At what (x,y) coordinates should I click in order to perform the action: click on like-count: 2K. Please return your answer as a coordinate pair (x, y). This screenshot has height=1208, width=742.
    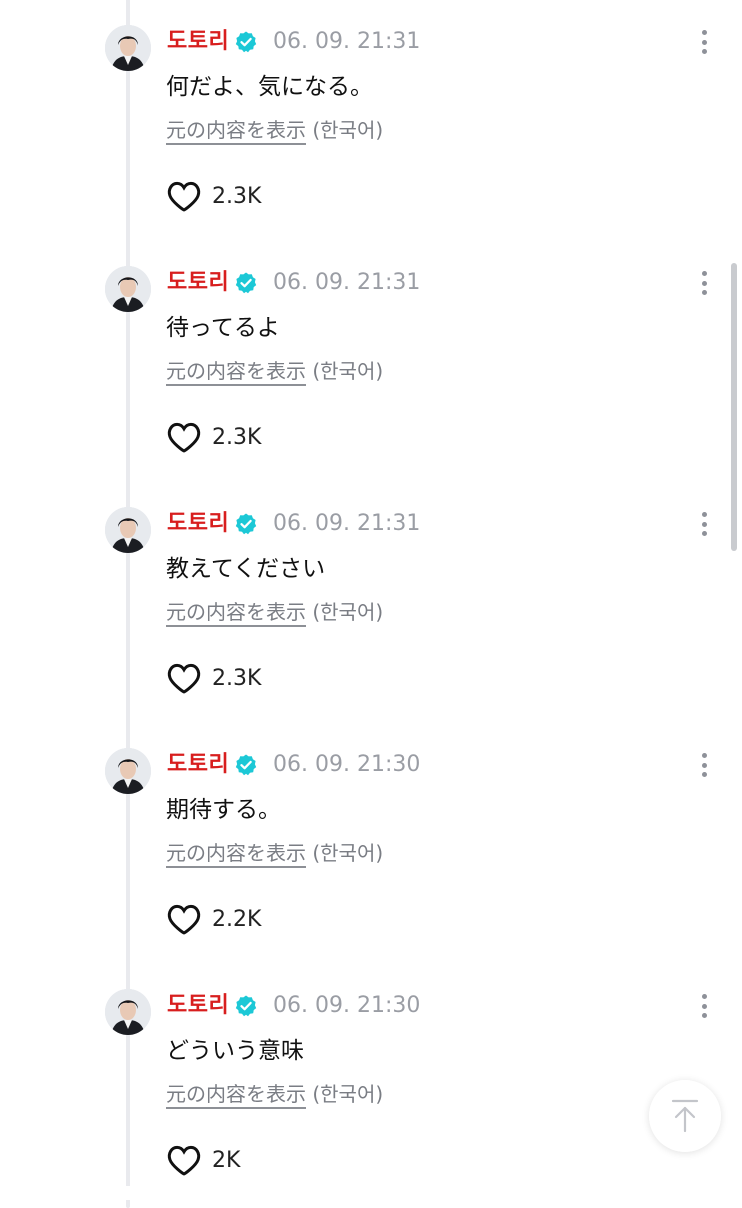
    Looking at the image, I should click on (226, 1160).